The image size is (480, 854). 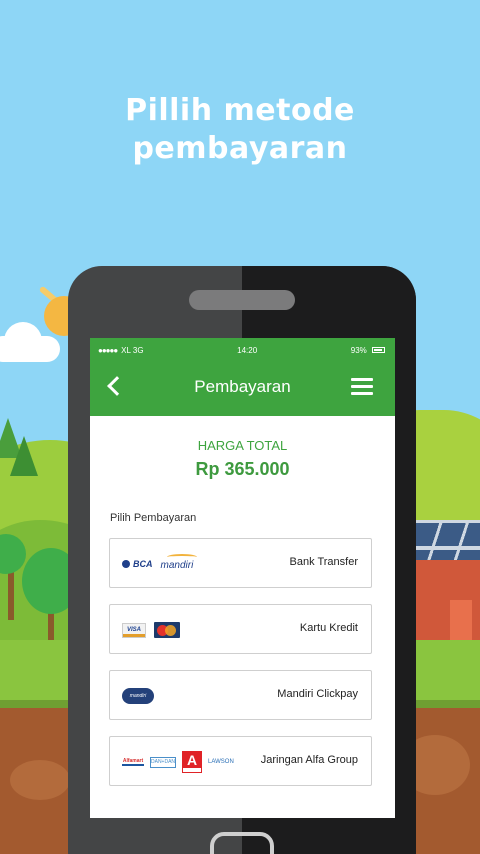 What do you see at coordinates (240, 695) in the screenshot?
I see `payment-option-mandiri-clickpay: mandiri Mandiri Clickpay` at bounding box center [240, 695].